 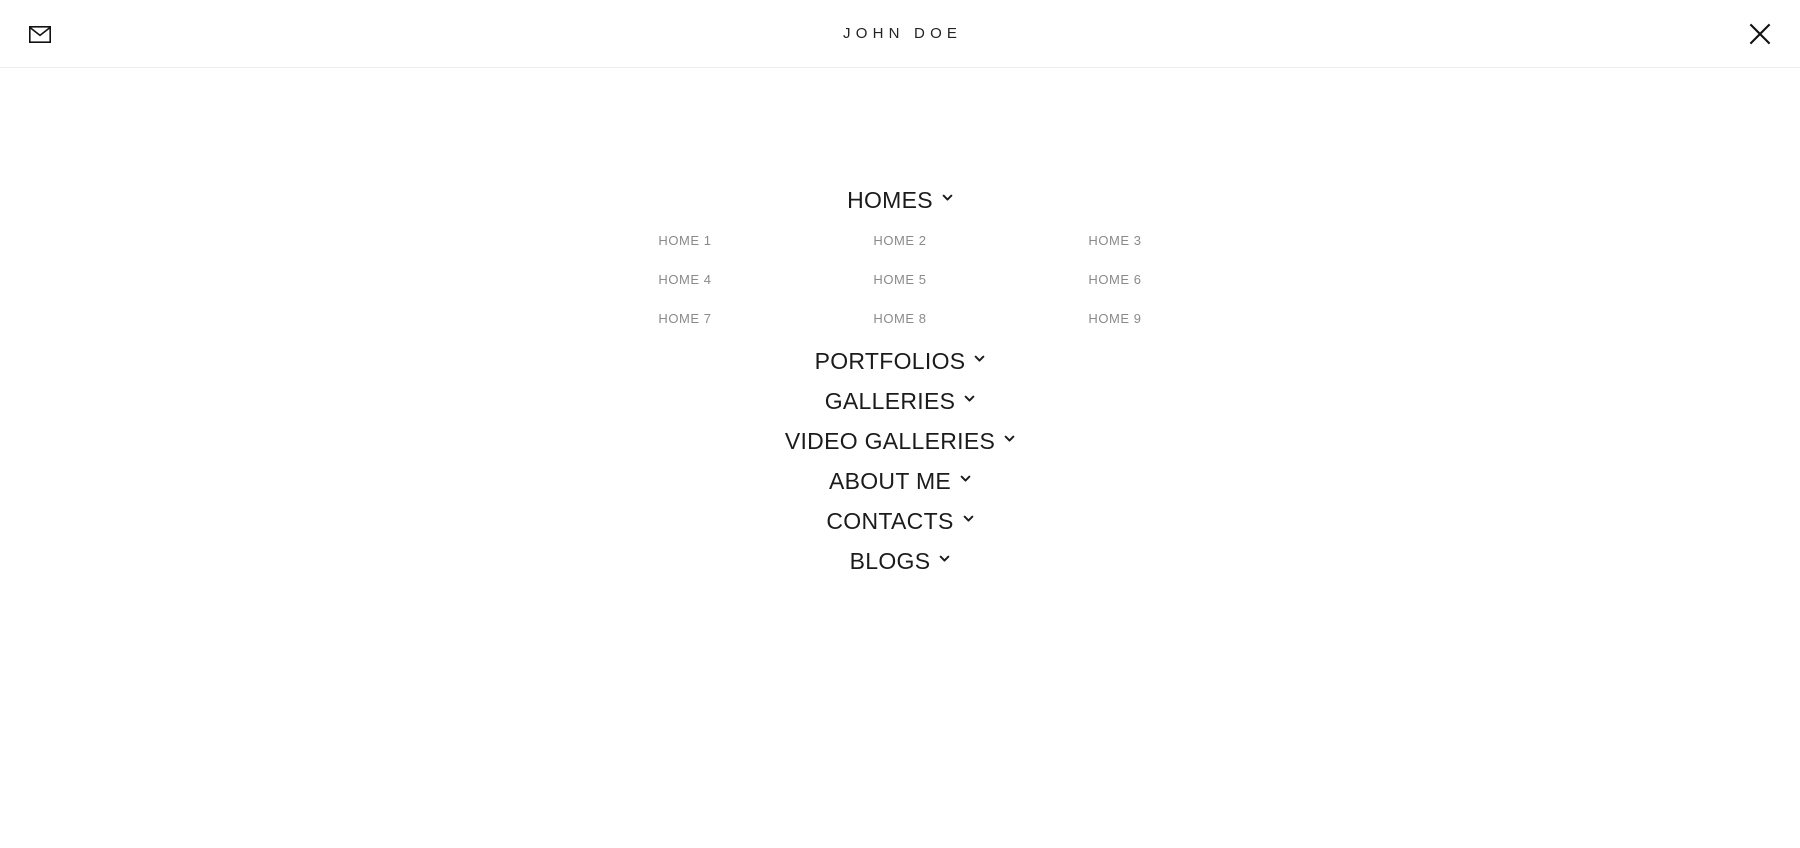 What do you see at coordinates (685, 318) in the screenshot?
I see `submenu-item-0-6: HOME 7` at bounding box center [685, 318].